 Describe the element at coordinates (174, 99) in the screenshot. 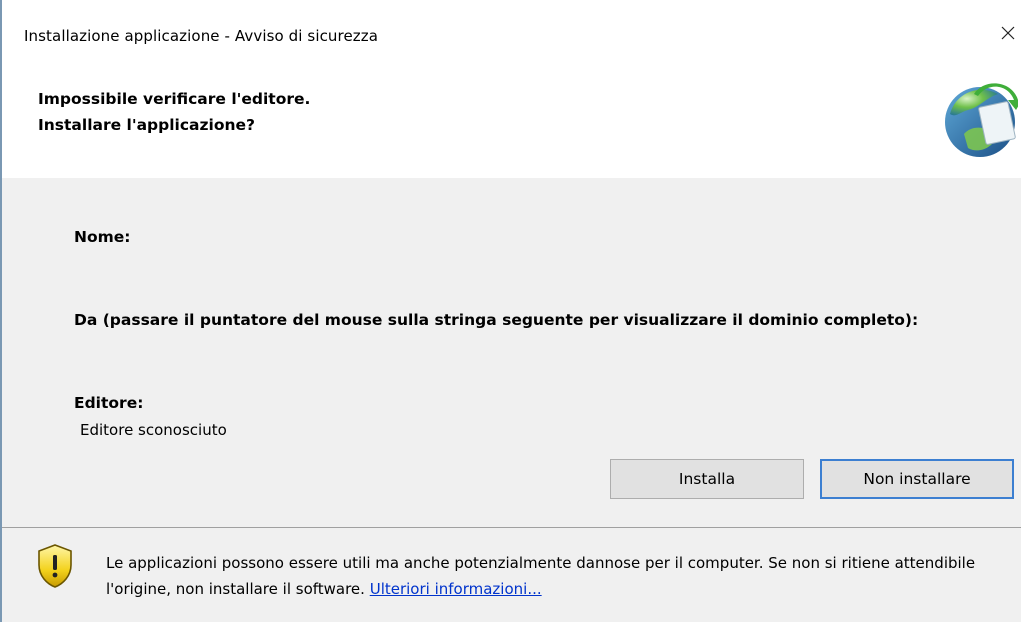

I see `header-message: Impossibile verificare l'editore.` at that location.